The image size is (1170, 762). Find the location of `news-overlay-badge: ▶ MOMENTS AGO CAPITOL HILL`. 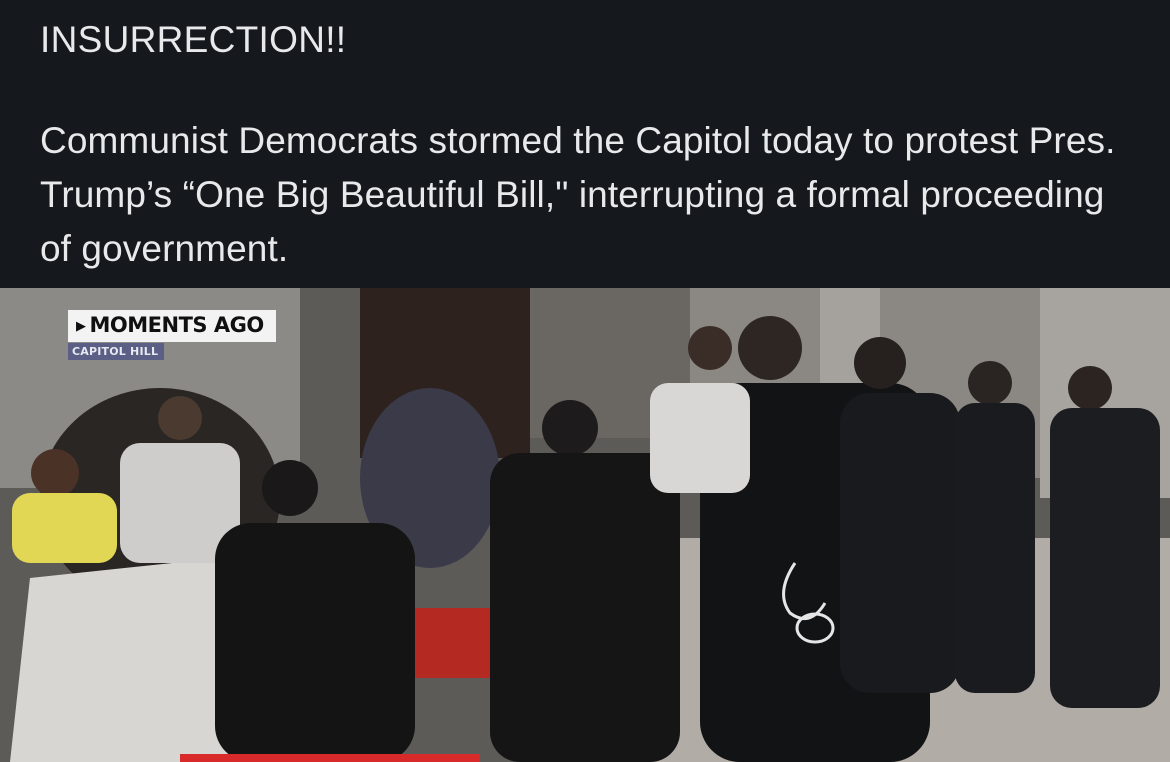

news-overlay-badge: ▶ MOMENTS AGO CAPITOL HILL is located at coordinates (172, 335).